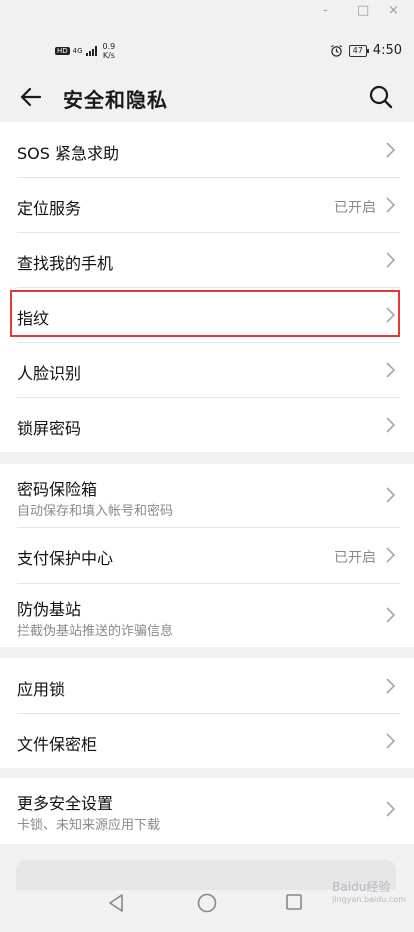  I want to click on app-lock-item: 应用锁, so click(207, 685).